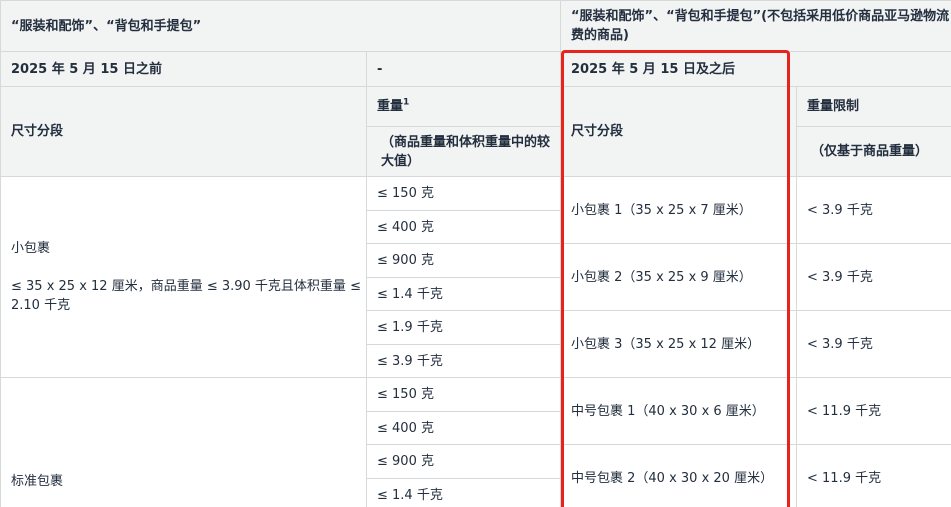  What do you see at coordinates (406, 102) in the screenshot?
I see `footnote-marker: 1` at bounding box center [406, 102].